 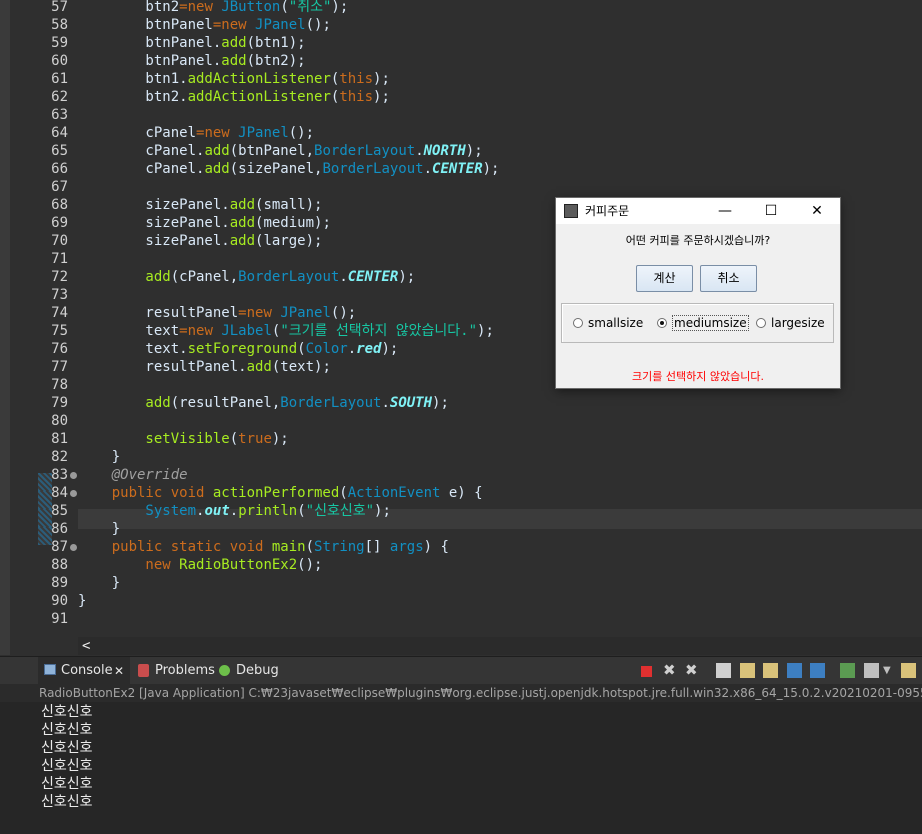 What do you see at coordinates (234, 511) in the screenshot?
I see `code-line: System.out.println("신호신호");` at bounding box center [234, 511].